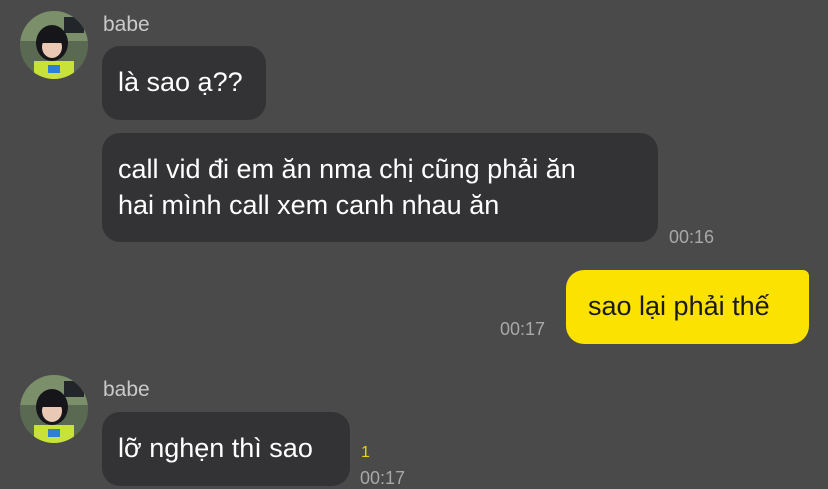 The image size is (828, 489). I want to click on unread-count: 1, so click(365, 452).